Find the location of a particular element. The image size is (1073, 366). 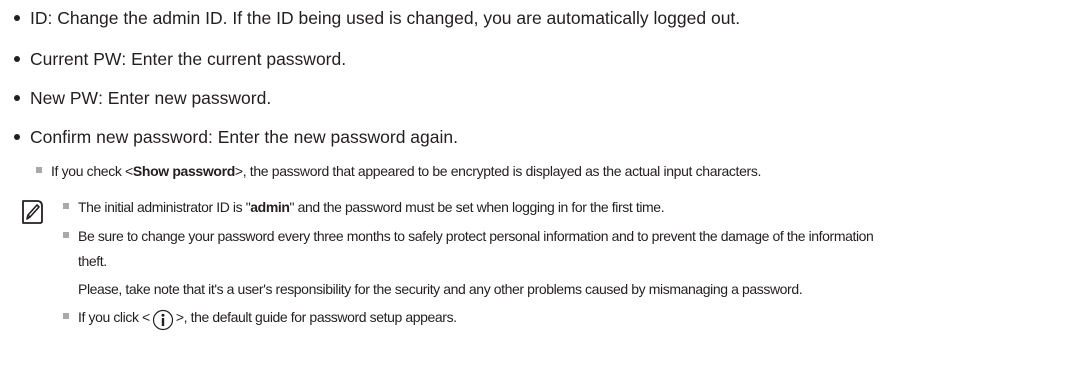

bullet-text: : Enter the new password again. is located at coordinates (332, 136).